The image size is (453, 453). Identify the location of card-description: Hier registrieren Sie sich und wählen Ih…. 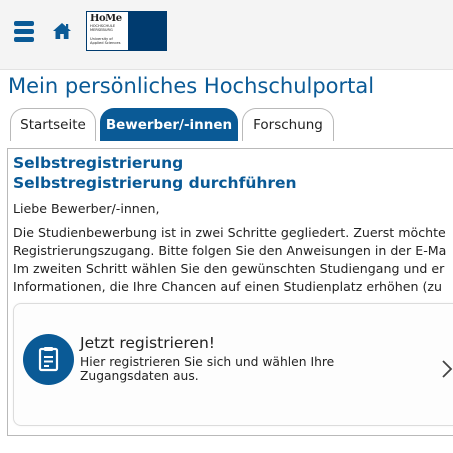
(207, 369).